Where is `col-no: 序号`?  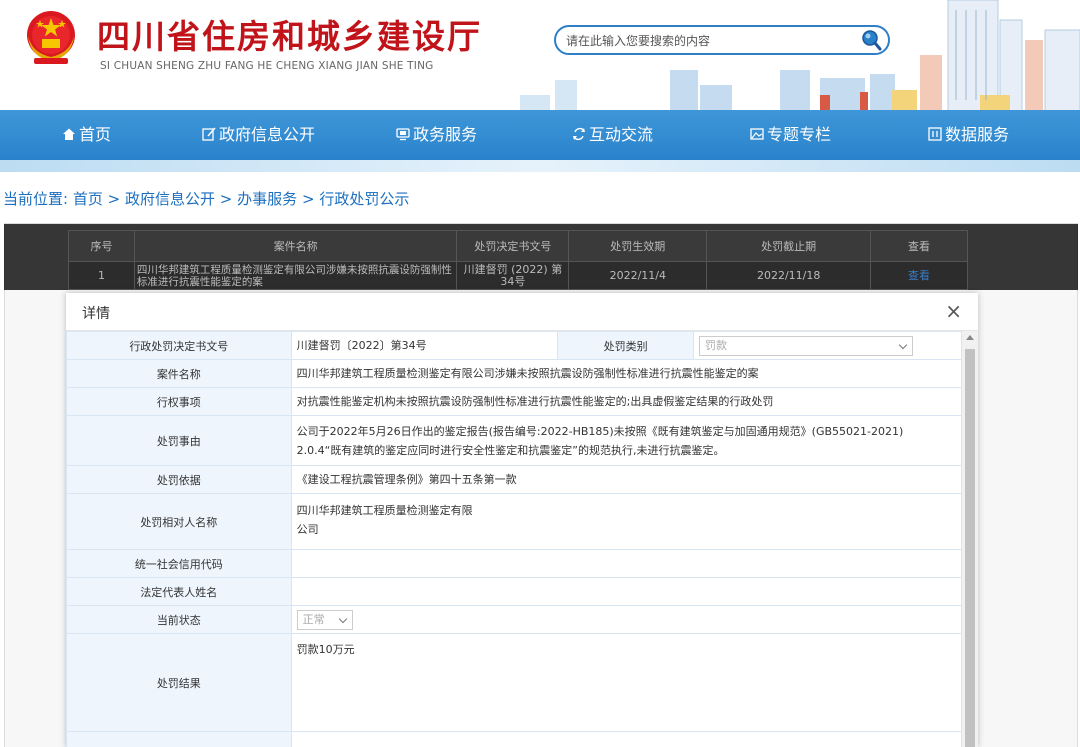
col-no: 序号 is located at coordinates (101, 246).